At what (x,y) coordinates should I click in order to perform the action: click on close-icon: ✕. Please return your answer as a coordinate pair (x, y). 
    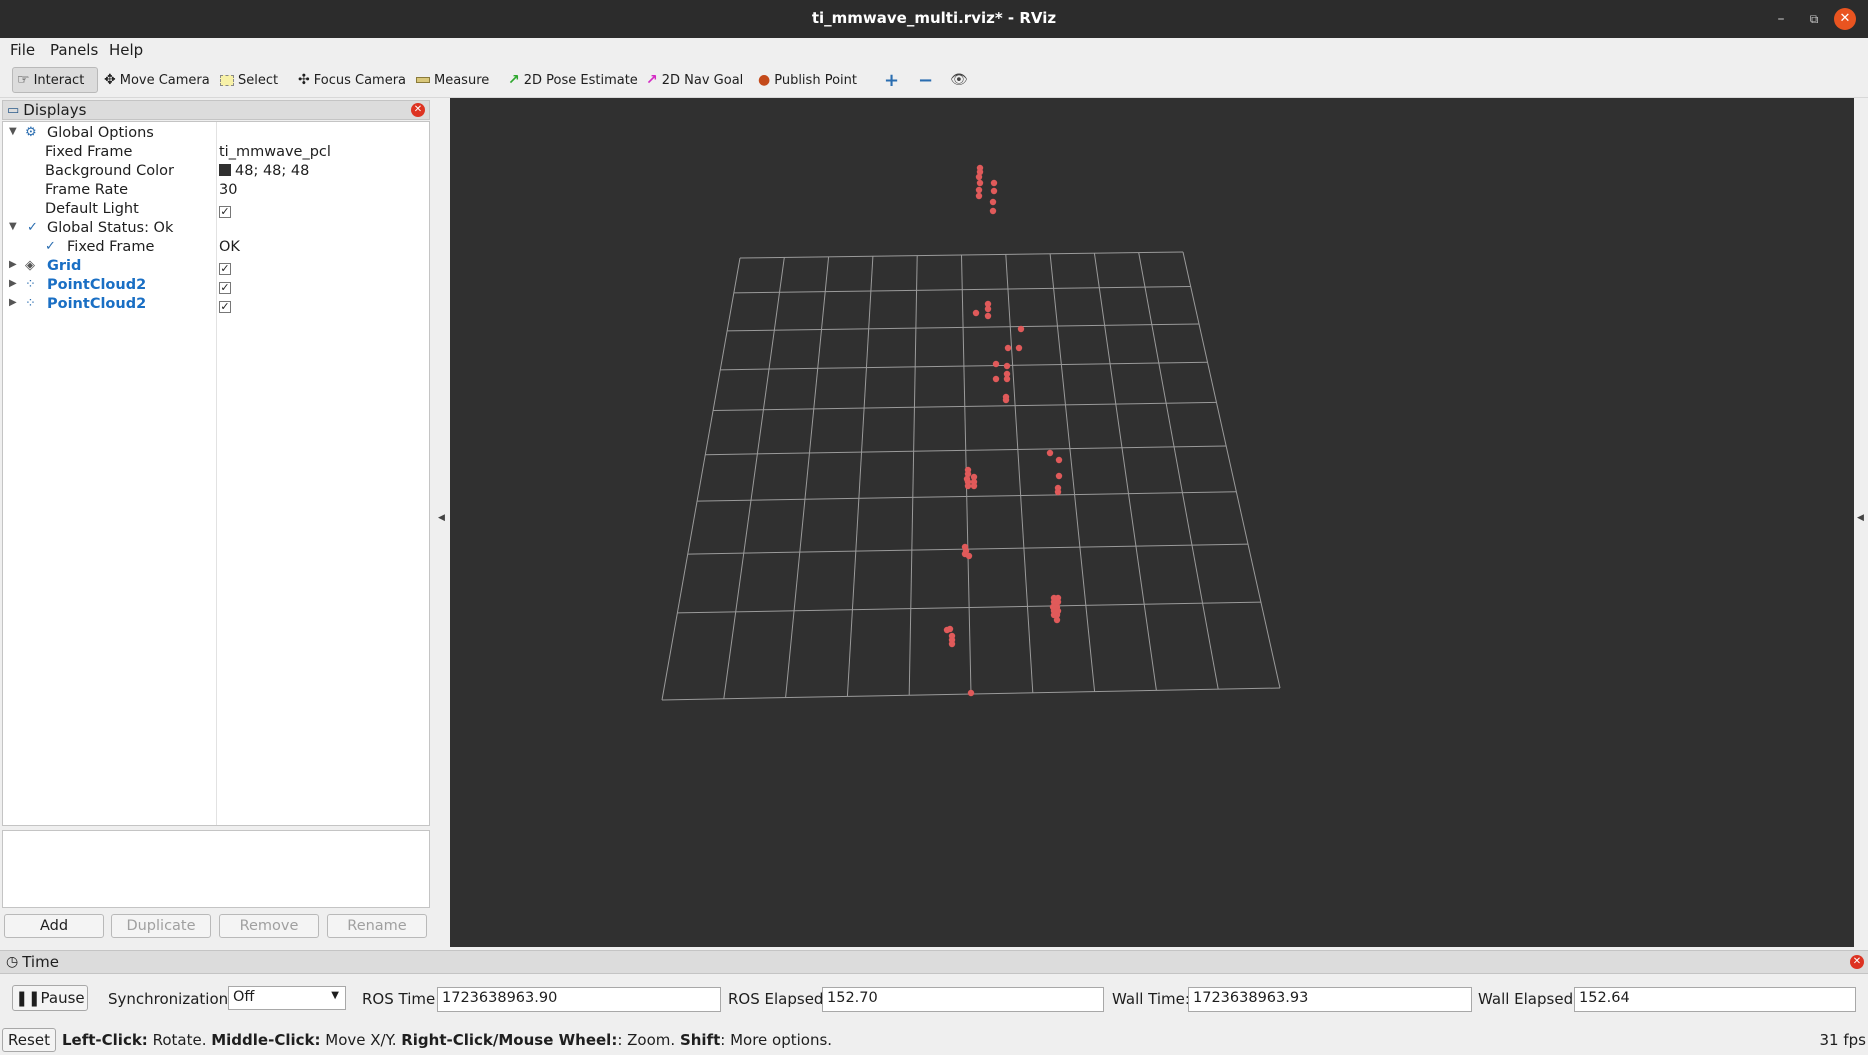
    Looking at the image, I should click on (1845, 19).